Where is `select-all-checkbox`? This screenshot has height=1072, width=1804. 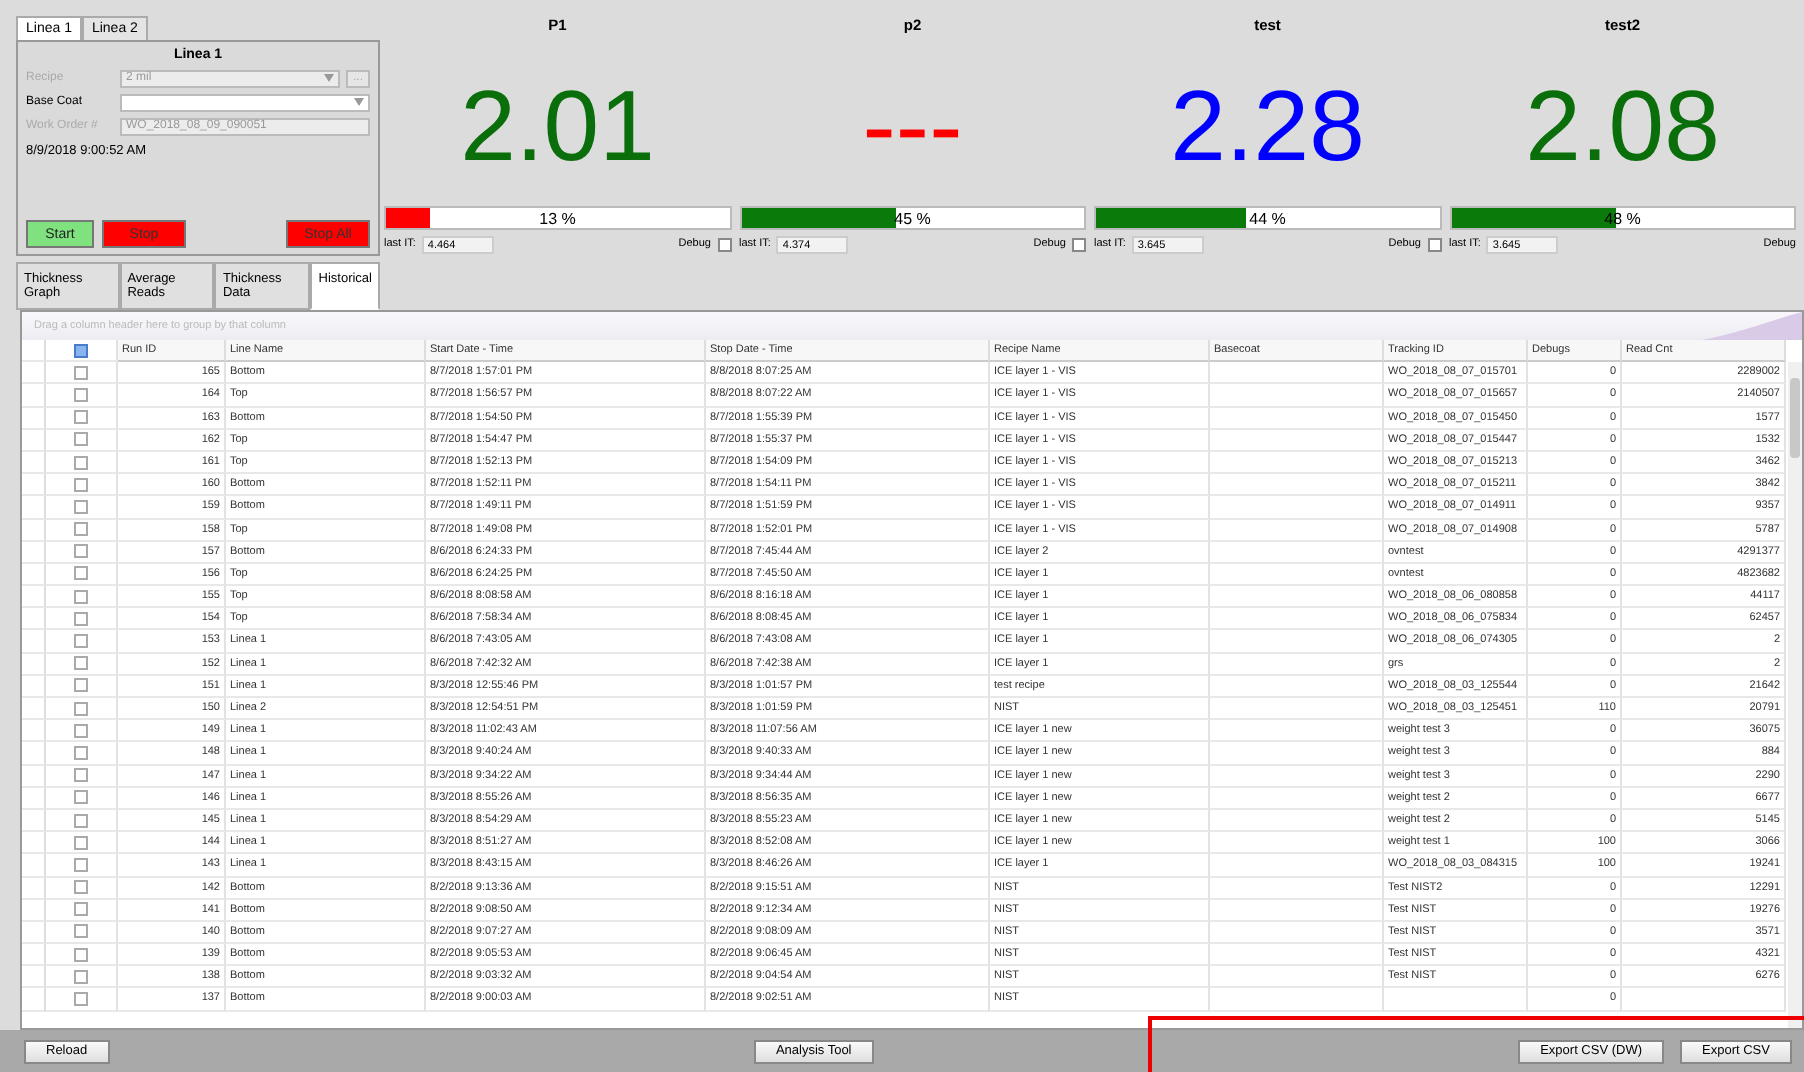
select-all-checkbox is located at coordinates (81, 350).